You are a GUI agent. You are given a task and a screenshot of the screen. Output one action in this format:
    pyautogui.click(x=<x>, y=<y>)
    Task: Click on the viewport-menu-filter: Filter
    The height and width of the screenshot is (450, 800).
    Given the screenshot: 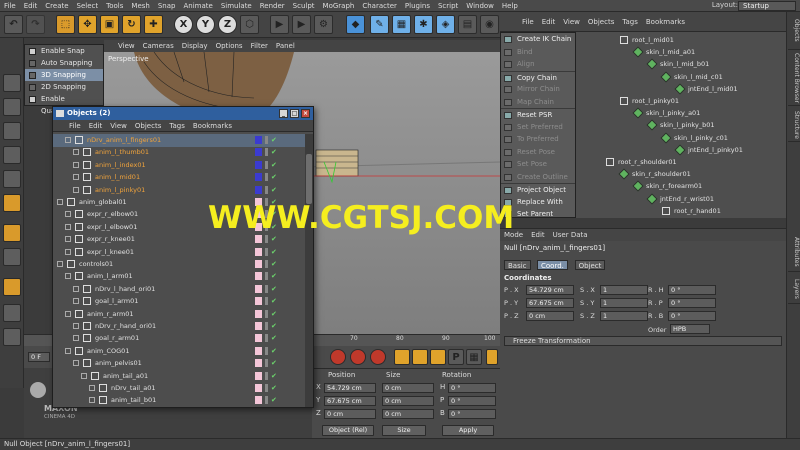 What is the action you would take?
    pyautogui.click(x=259, y=46)
    